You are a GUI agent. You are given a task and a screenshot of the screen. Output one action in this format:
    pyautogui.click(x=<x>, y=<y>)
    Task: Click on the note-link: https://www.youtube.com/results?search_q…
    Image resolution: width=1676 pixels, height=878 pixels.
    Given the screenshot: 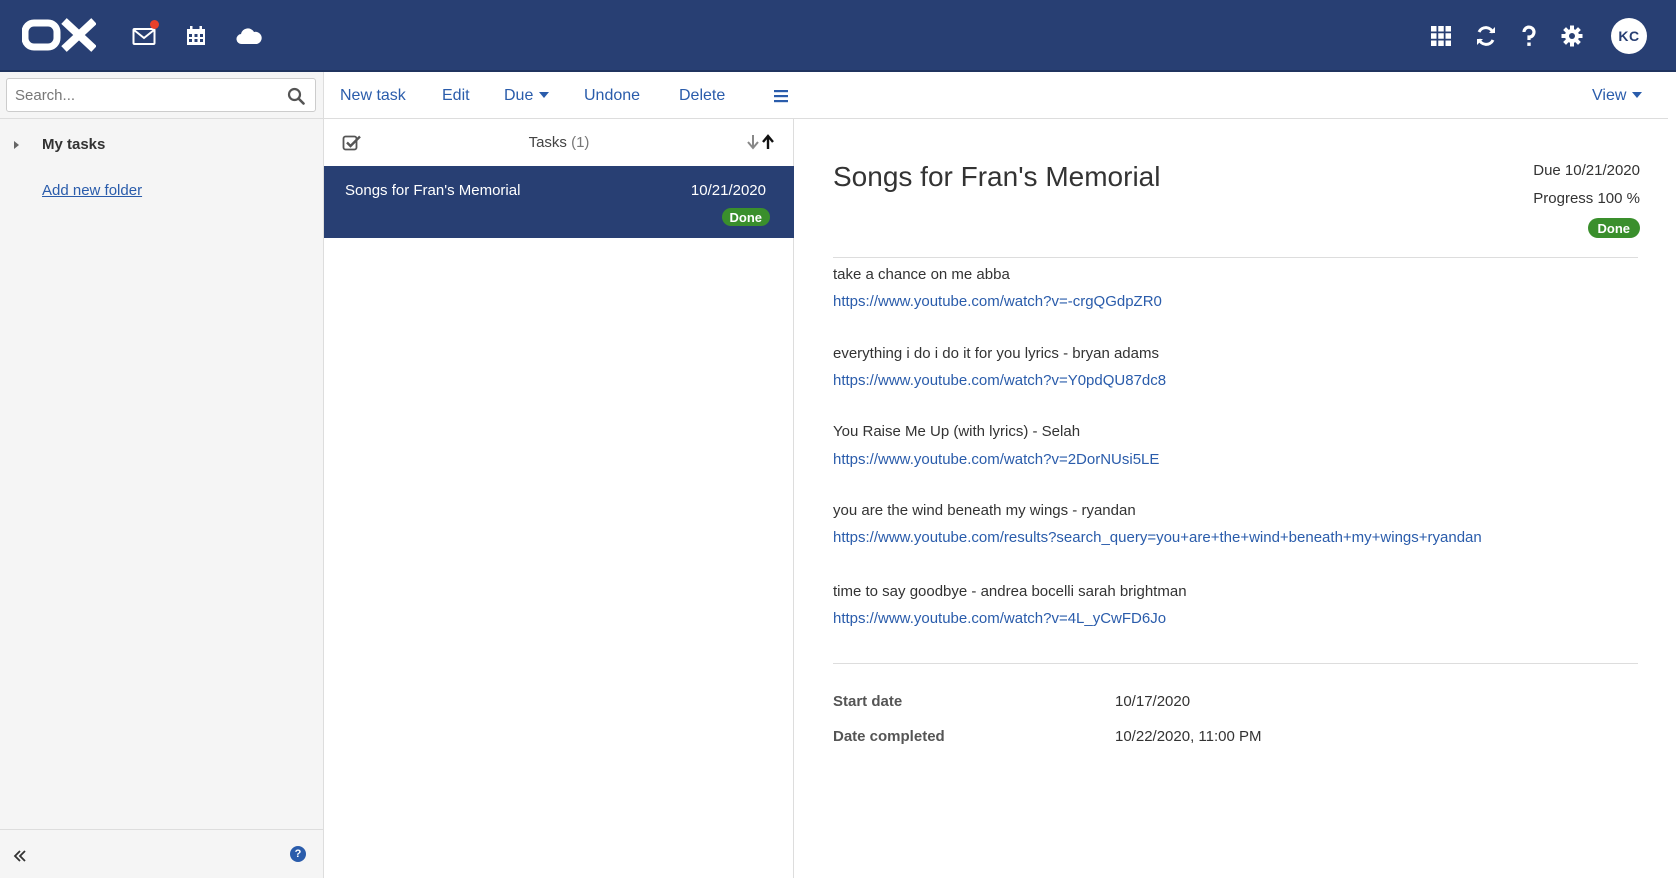 What is the action you would take?
    pyautogui.click(x=1157, y=537)
    